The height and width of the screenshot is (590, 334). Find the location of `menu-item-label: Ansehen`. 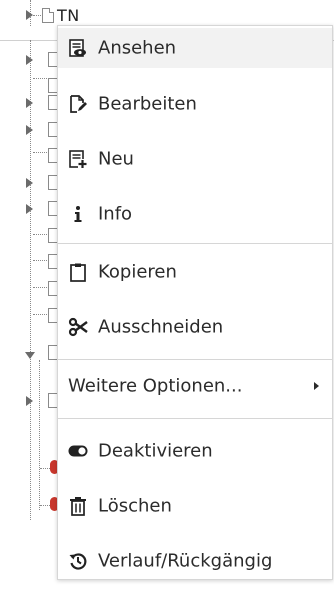

menu-item-label: Ansehen is located at coordinates (137, 48).